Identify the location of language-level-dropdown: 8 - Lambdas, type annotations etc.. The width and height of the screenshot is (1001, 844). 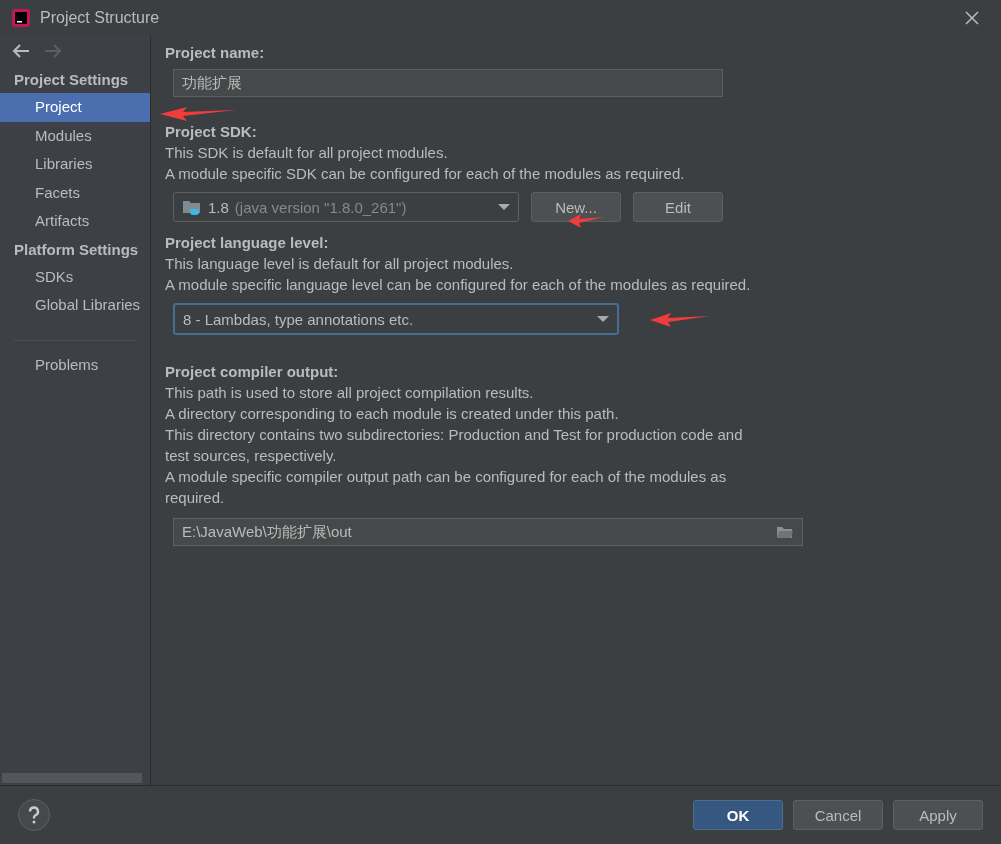
(396, 319).